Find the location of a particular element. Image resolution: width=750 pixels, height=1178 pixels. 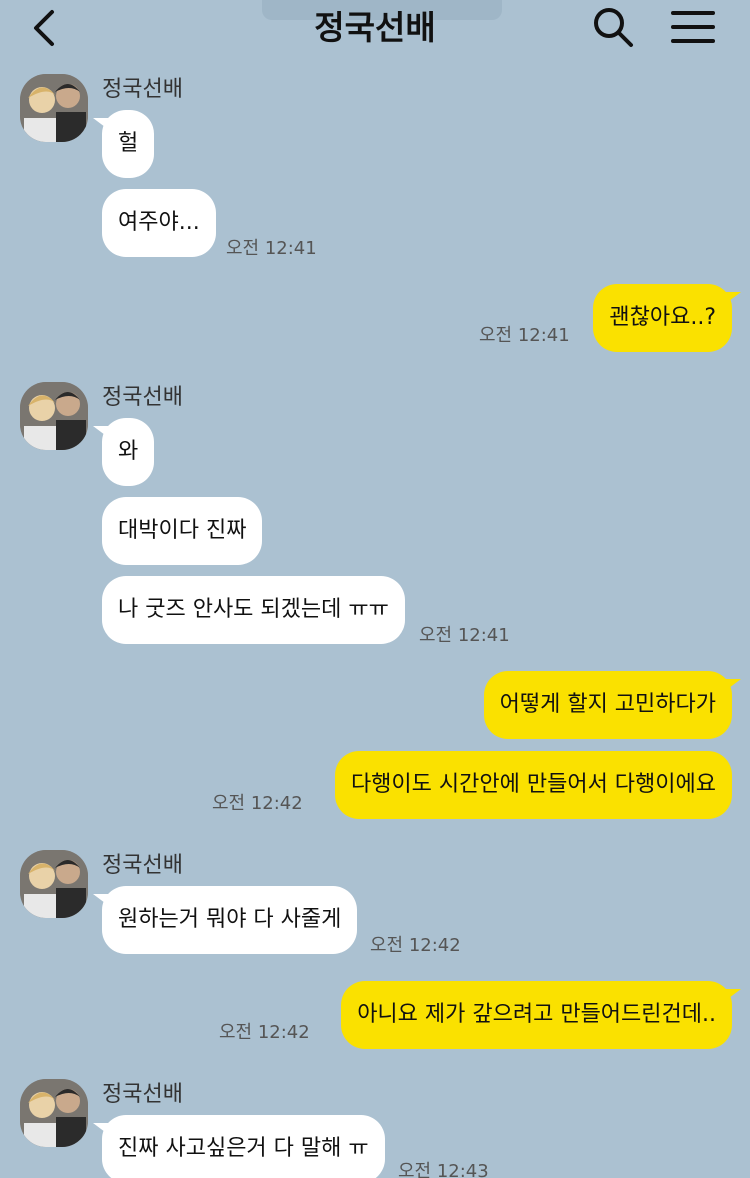

chat-header: 정국선배 is located at coordinates (375, 35).